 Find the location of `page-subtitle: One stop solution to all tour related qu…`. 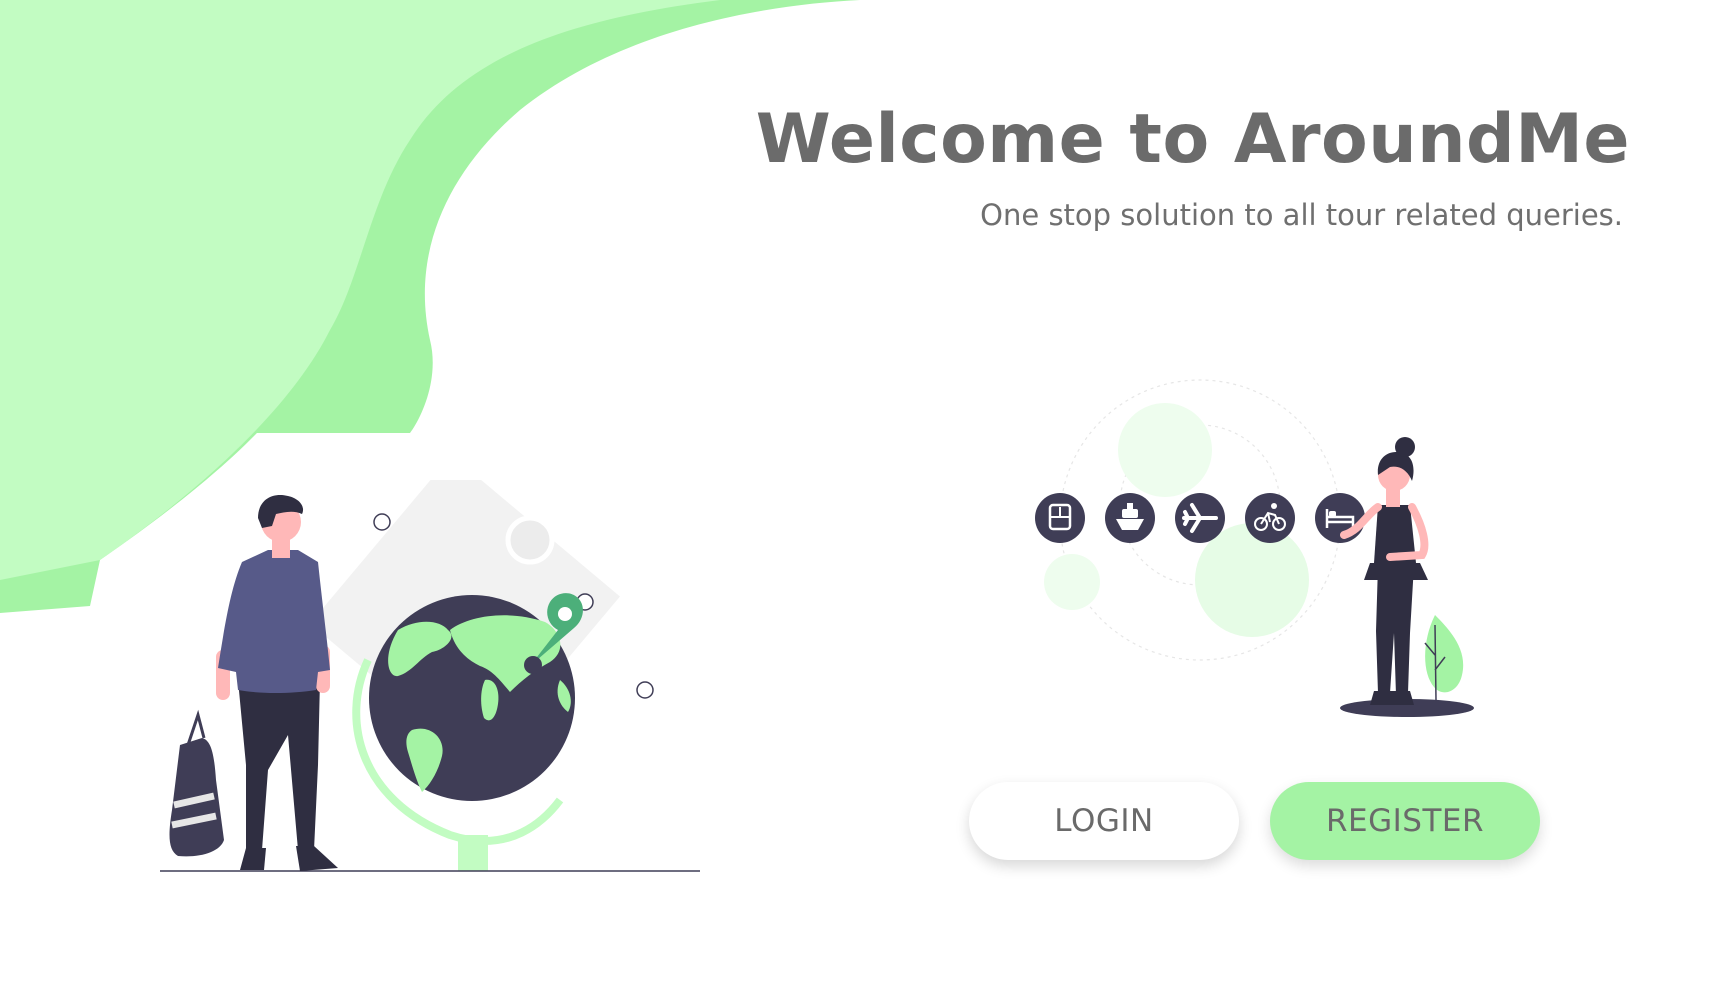

page-subtitle: One stop solution to all tour related qu… is located at coordinates (1301, 215).